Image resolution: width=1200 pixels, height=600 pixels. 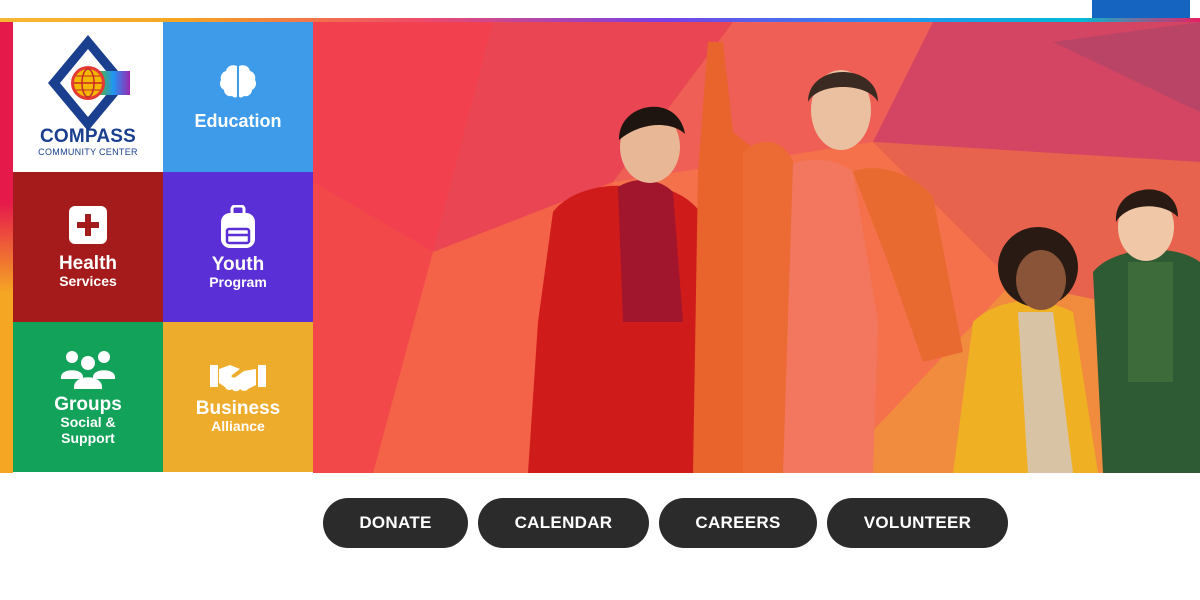 What do you see at coordinates (395, 523) in the screenshot?
I see `donate-button: DONATE` at bounding box center [395, 523].